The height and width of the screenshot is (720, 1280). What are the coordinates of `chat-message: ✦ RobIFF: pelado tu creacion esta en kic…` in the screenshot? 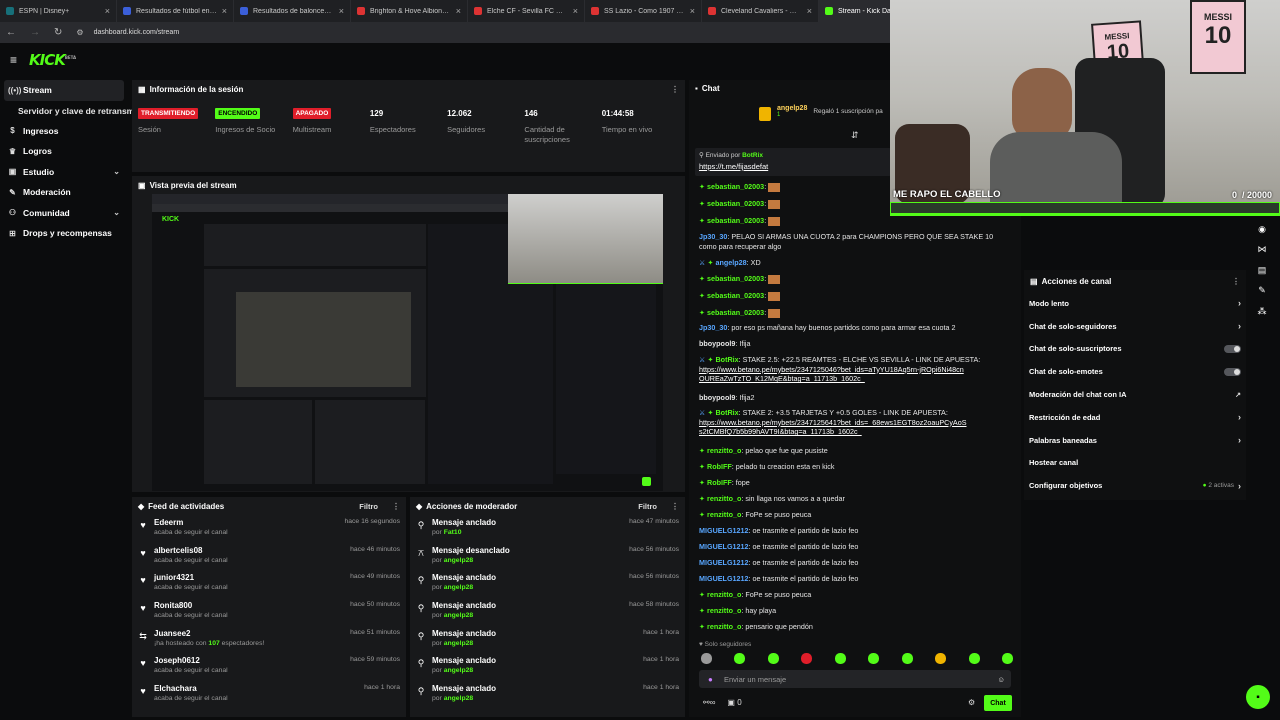 It's located at (851, 467).